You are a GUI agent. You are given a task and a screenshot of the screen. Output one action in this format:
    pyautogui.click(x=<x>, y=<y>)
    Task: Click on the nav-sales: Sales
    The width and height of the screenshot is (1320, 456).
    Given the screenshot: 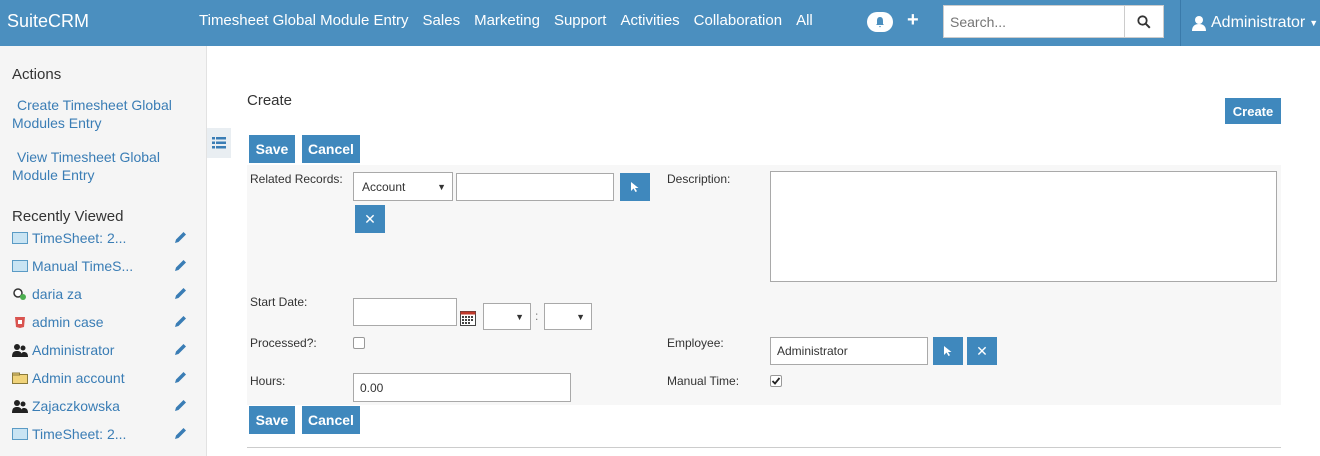 What is the action you would take?
    pyautogui.click(x=442, y=20)
    